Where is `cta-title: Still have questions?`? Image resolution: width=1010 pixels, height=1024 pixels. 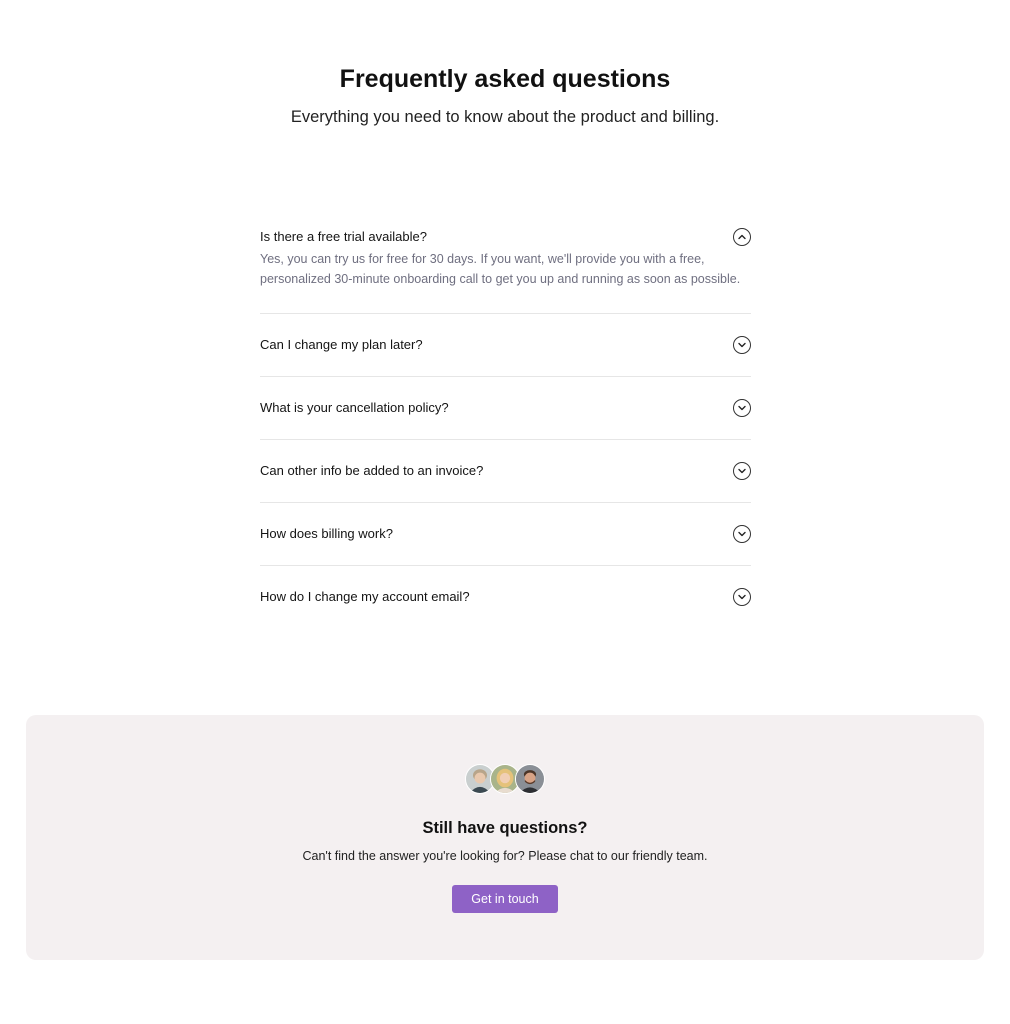 cta-title: Still have questions? is located at coordinates (505, 828).